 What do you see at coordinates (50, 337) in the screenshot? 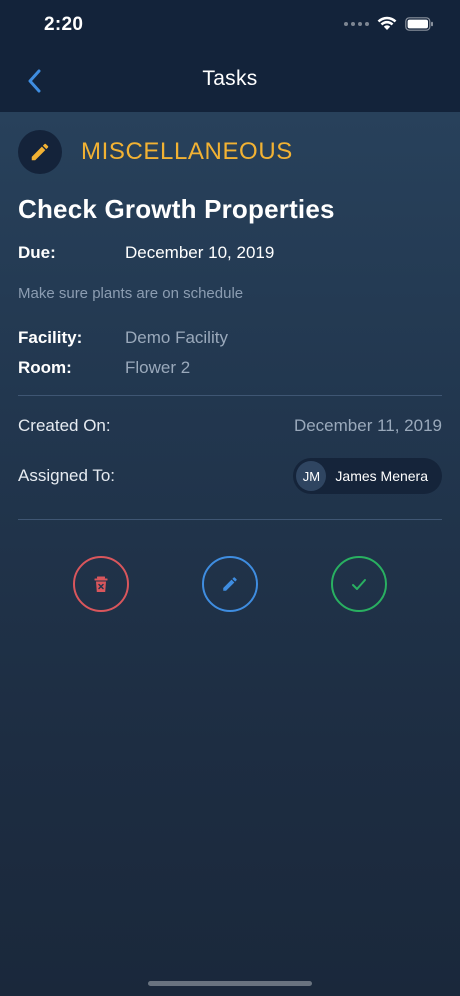
I see `facility-label: Facility:` at bounding box center [50, 337].